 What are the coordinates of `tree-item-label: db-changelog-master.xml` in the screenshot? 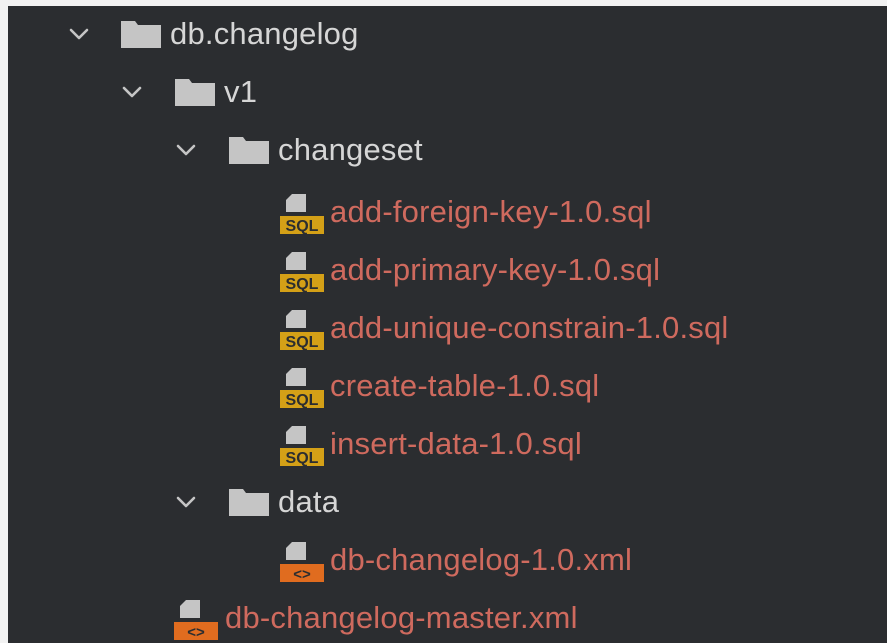 It's located at (401, 617).